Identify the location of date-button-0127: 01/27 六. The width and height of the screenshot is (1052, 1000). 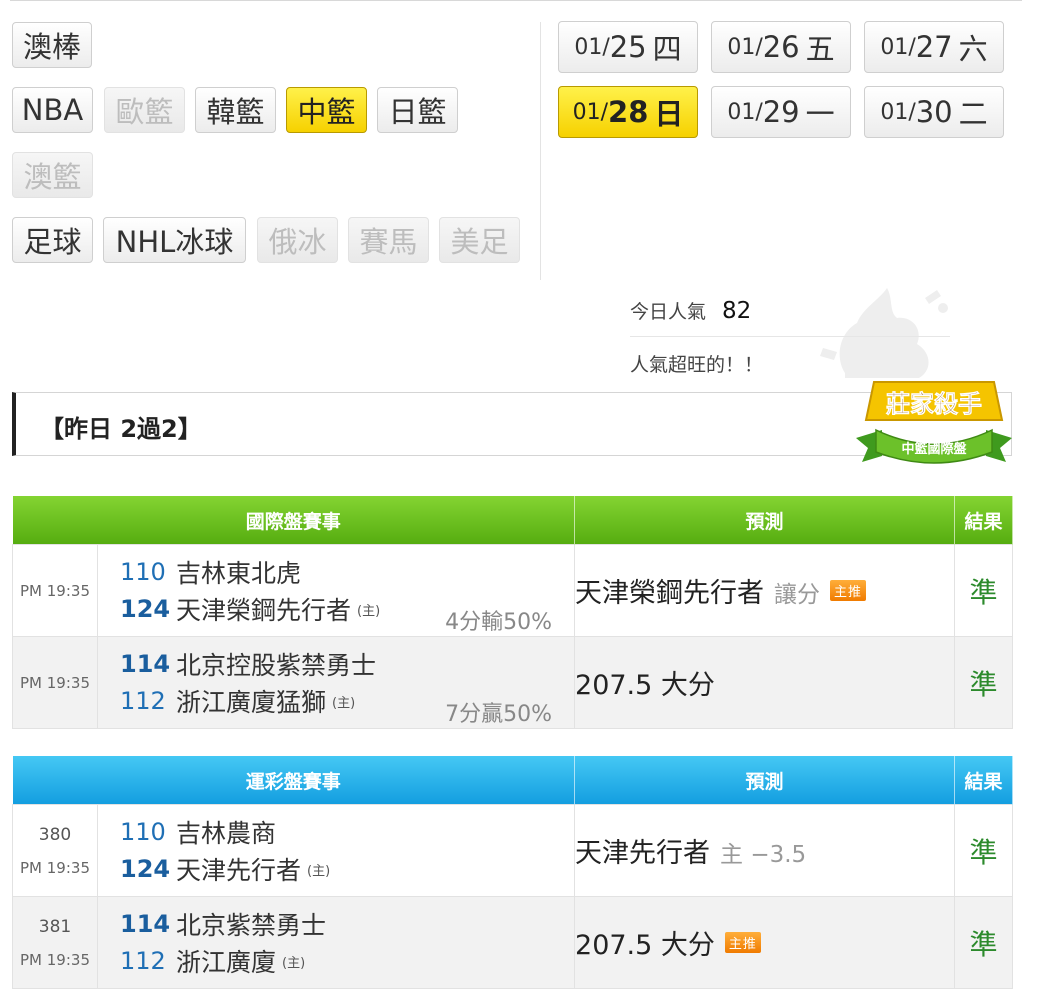
(934, 47).